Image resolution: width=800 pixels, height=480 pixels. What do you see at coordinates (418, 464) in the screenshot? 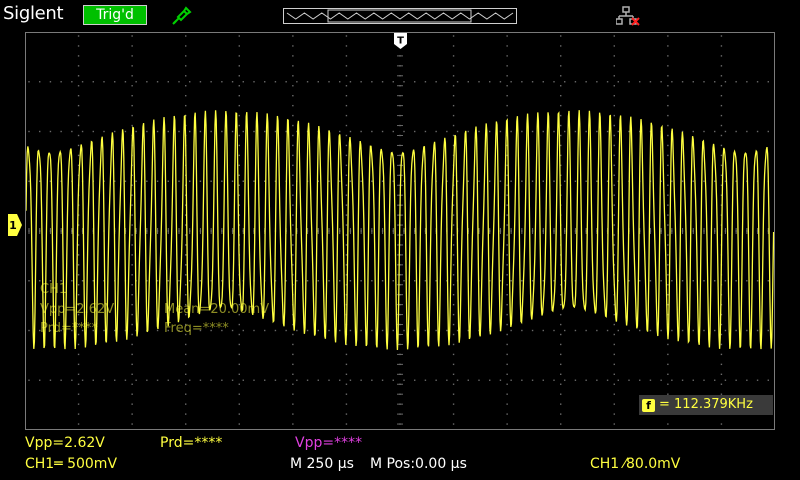
I see `horizontal-position: M Pos:0.00 µs` at bounding box center [418, 464].